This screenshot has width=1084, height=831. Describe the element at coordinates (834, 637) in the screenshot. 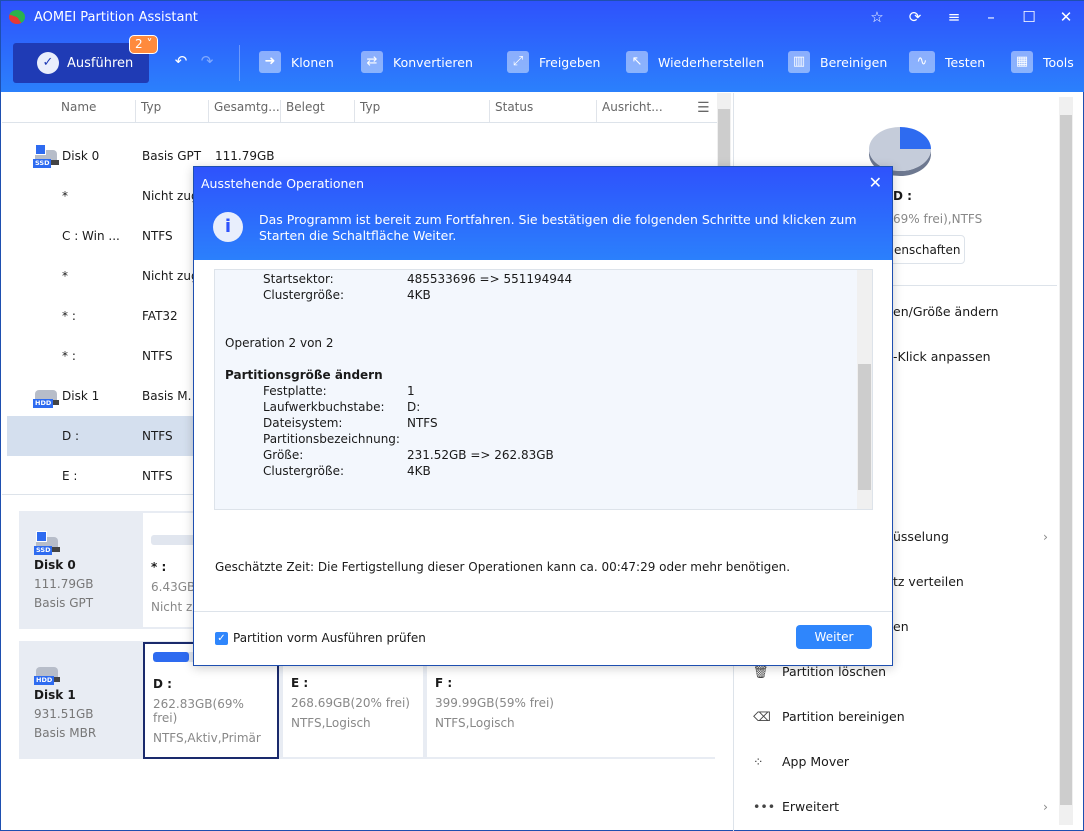

I see `next-button: Weiter` at that location.